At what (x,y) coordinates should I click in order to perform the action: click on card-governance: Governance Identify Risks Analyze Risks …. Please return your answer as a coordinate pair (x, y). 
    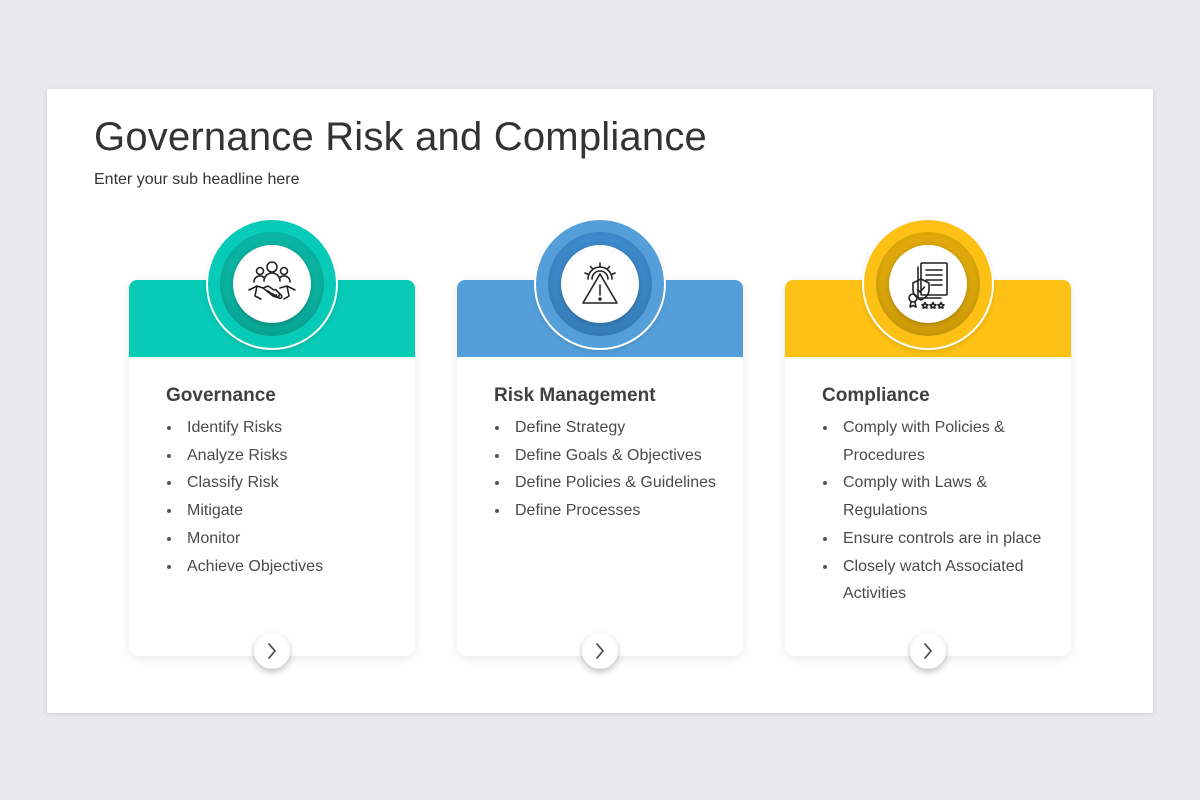
    Looking at the image, I should click on (272, 443).